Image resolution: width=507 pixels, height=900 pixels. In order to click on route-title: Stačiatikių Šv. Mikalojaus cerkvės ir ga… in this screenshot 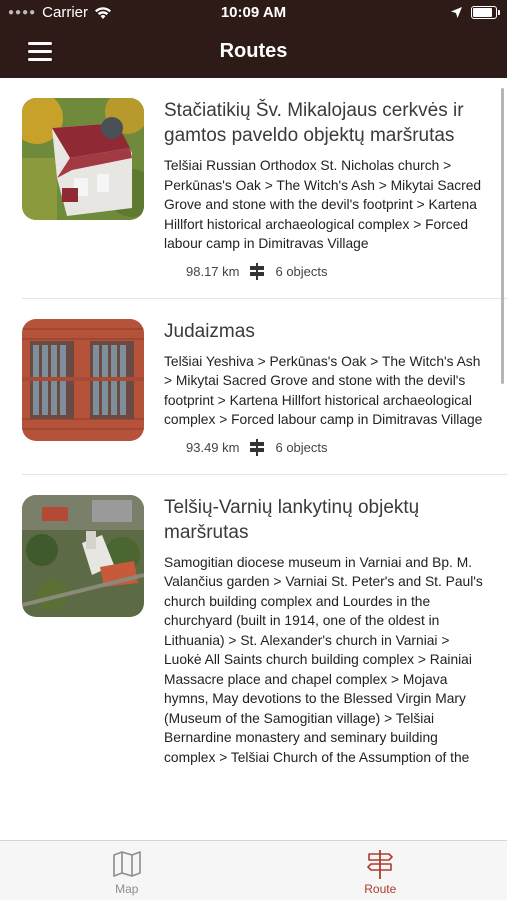, I will do `click(314, 123)`.